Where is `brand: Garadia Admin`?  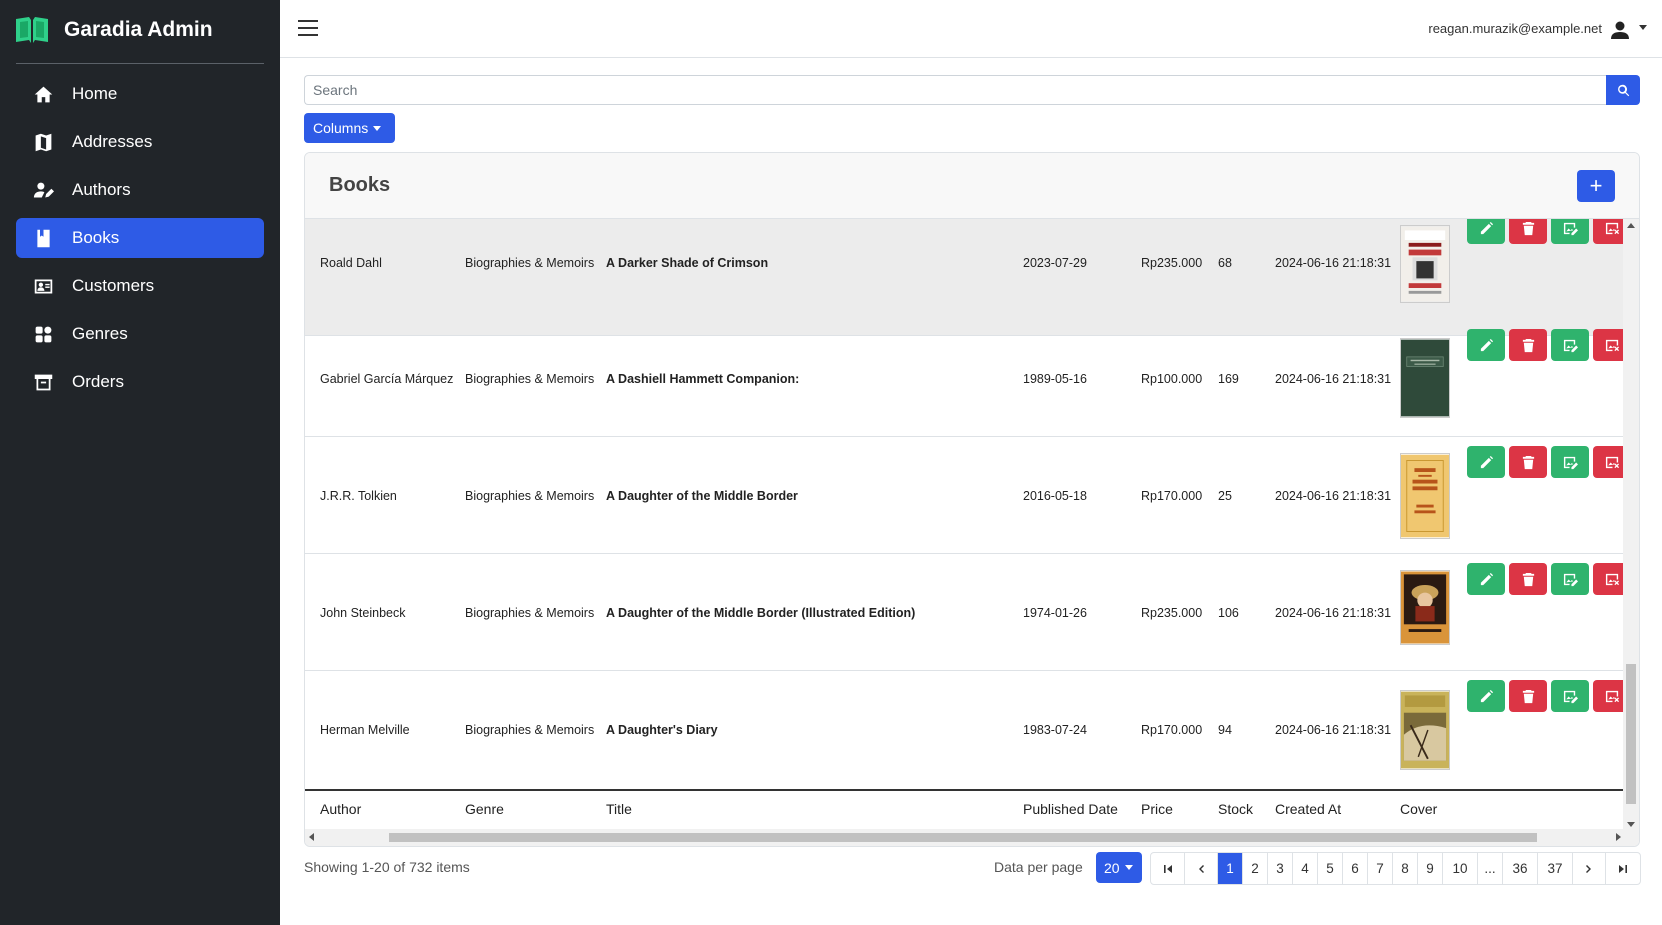 brand: Garadia Admin is located at coordinates (140, 30).